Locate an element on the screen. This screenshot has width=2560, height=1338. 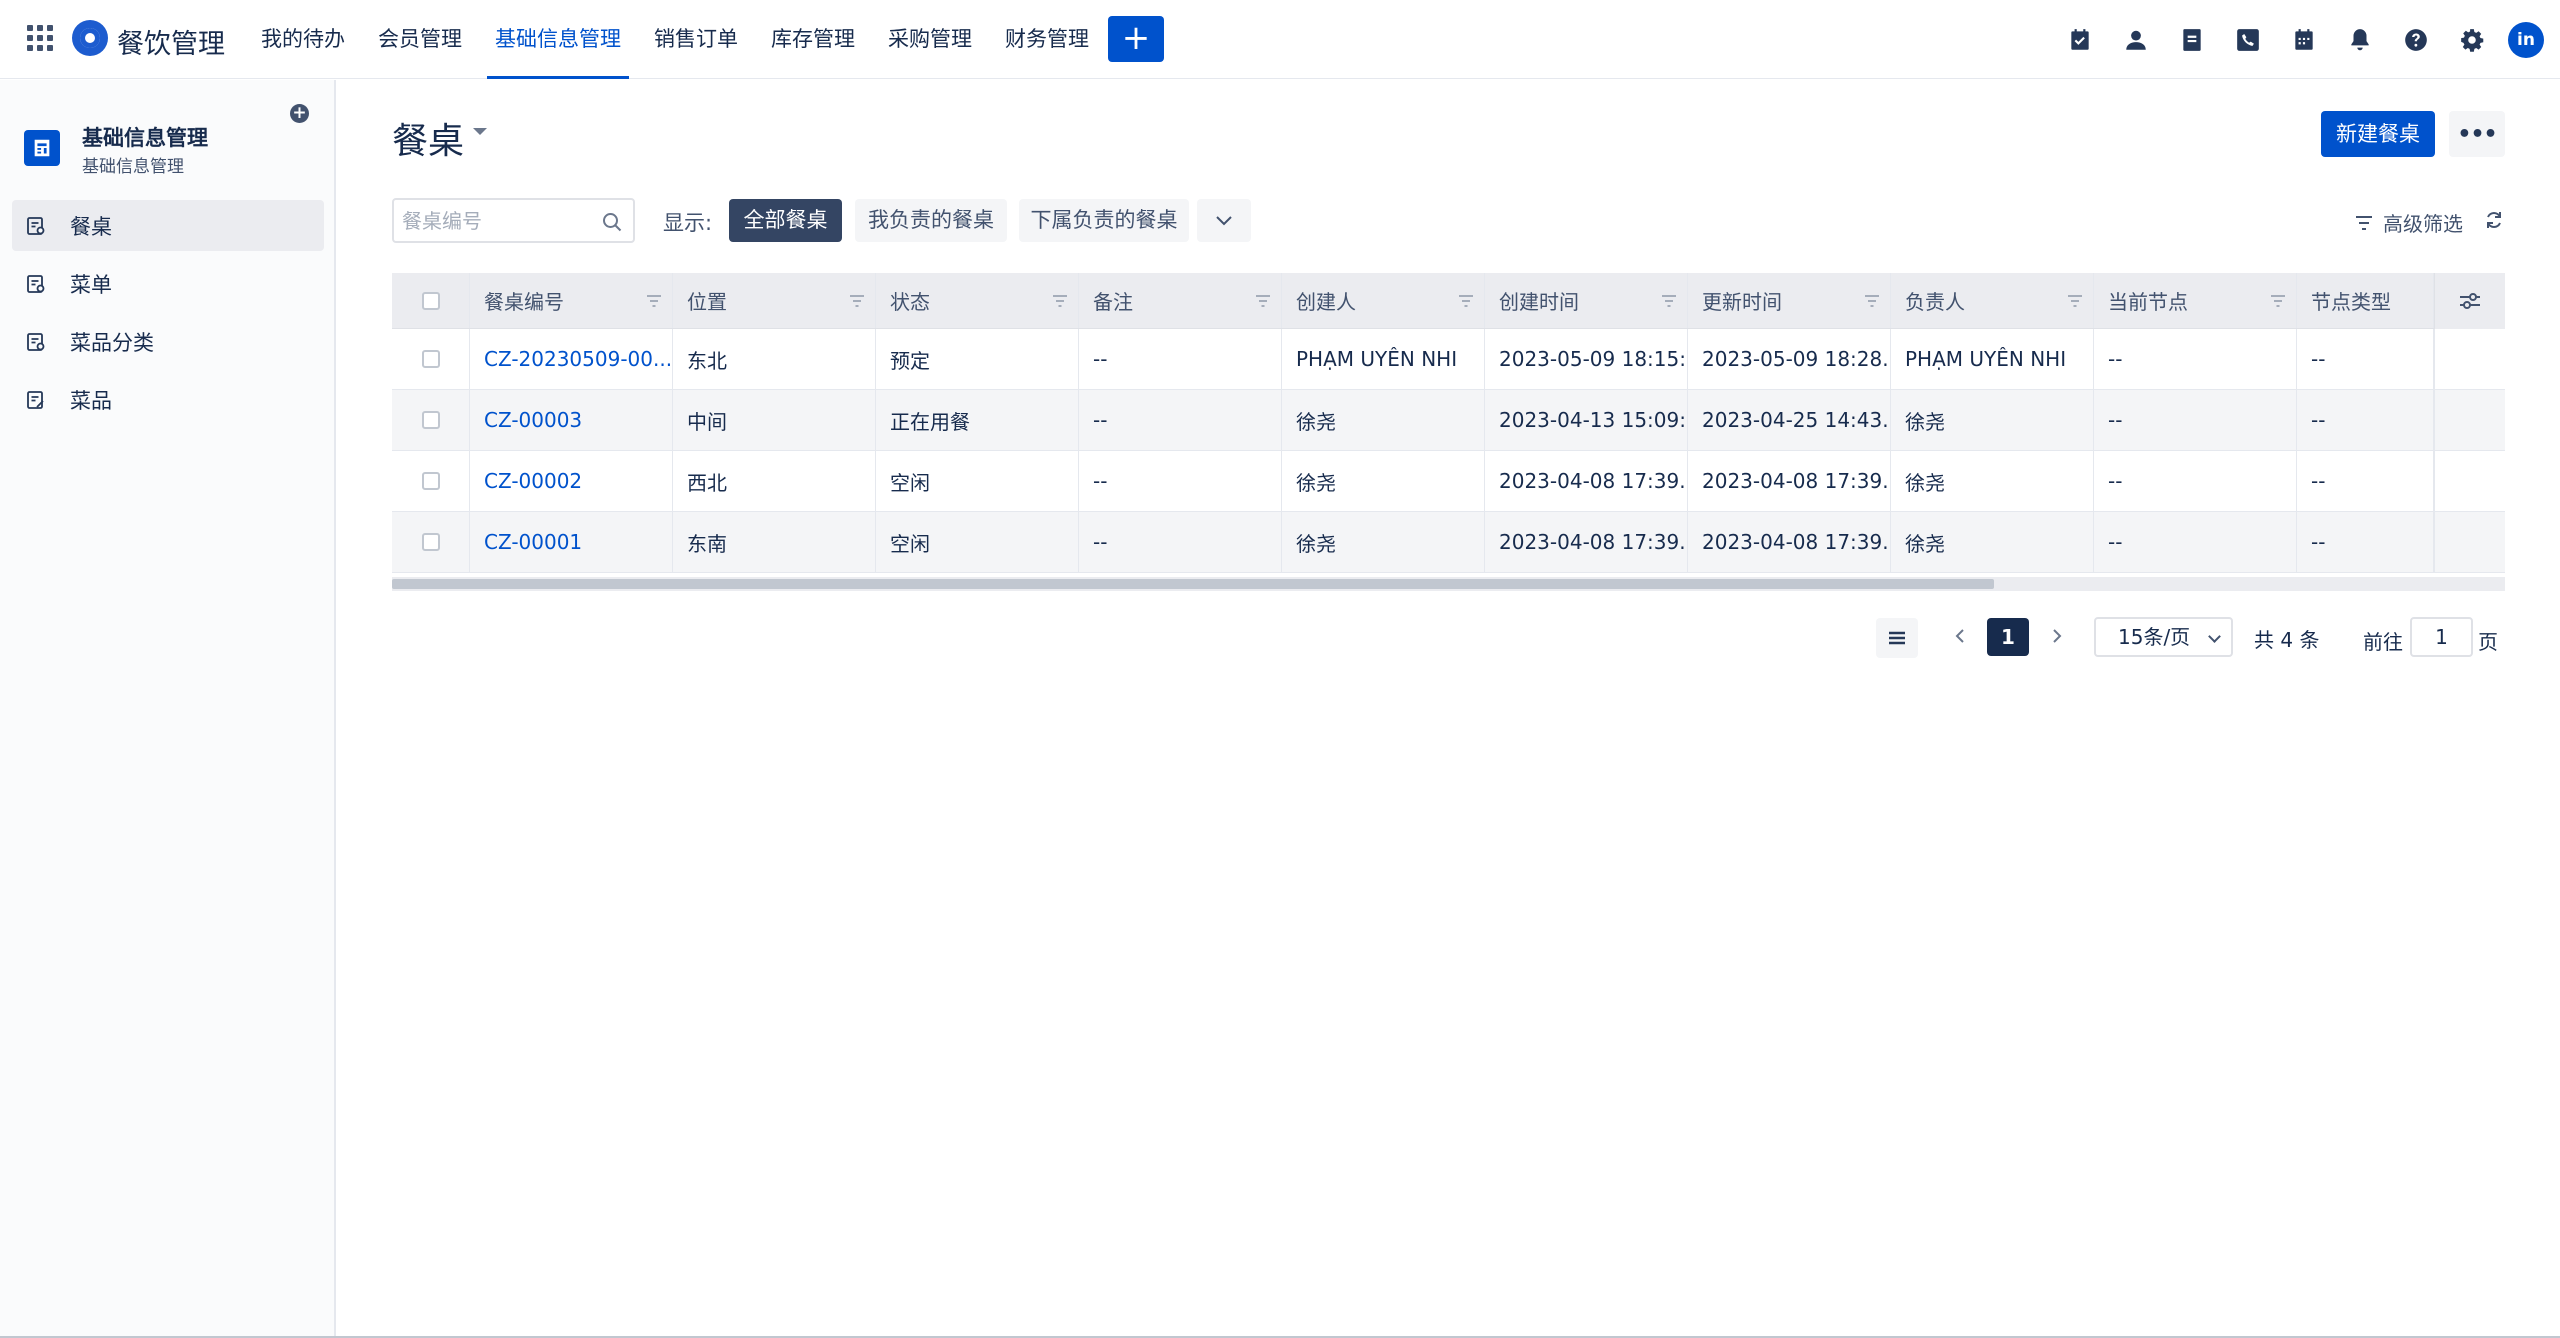
gear-icon is located at coordinates (2472, 40).